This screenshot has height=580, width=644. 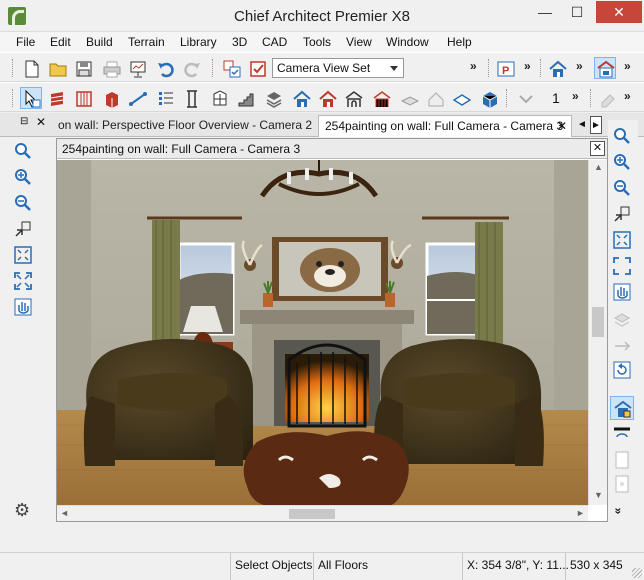 I want to click on scroll-up-arrow: ▲, so click(x=598, y=167).